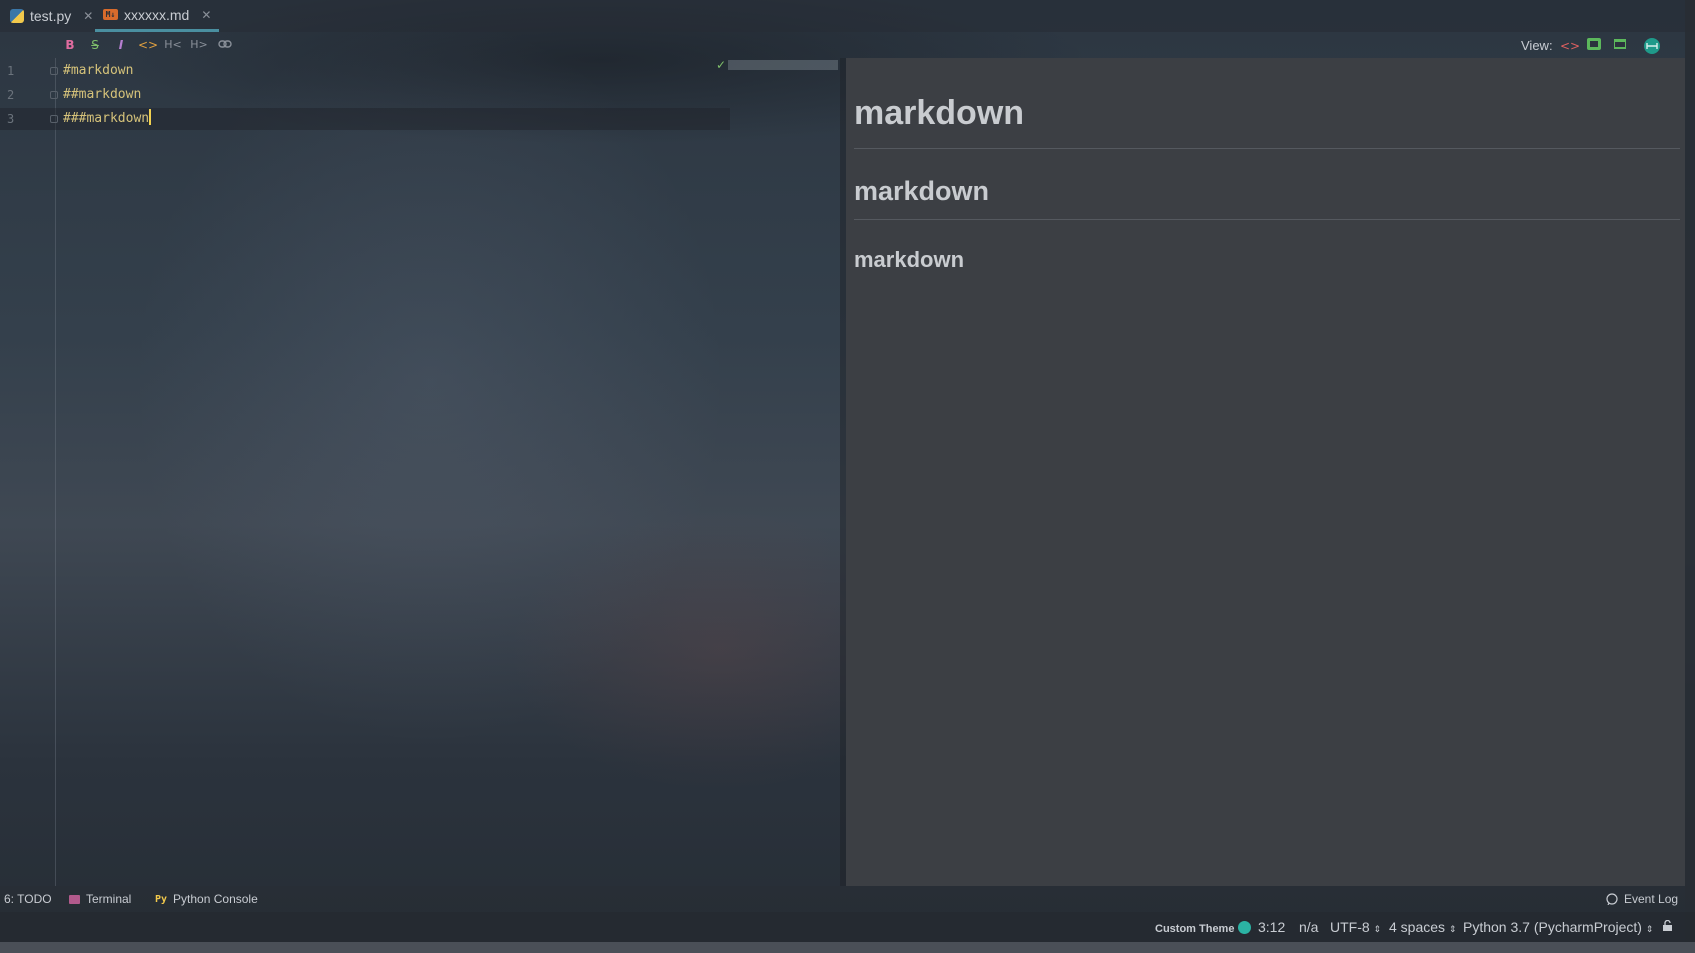 This screenshot has width=1695, height=953. Describe the element at coordinates (225, 45) in the screenshot. I see `link-icon` at that location.